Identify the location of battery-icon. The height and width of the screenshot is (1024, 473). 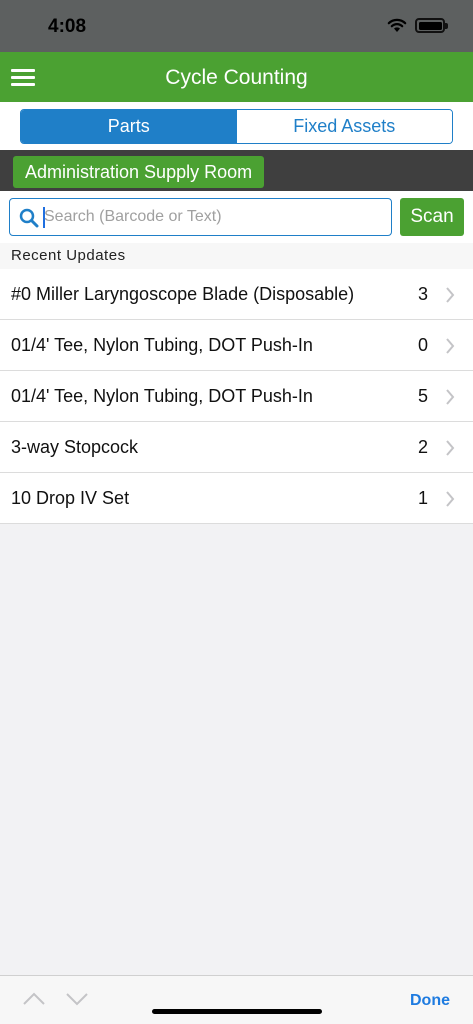
(431, 25).